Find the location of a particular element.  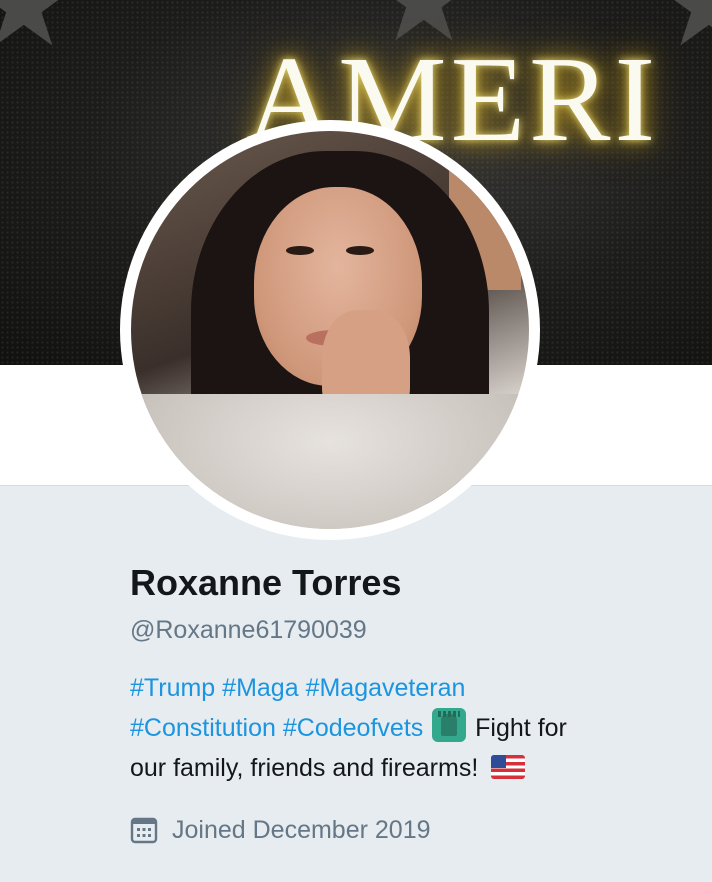

calendar-icon is located at coordinates (144, 830).